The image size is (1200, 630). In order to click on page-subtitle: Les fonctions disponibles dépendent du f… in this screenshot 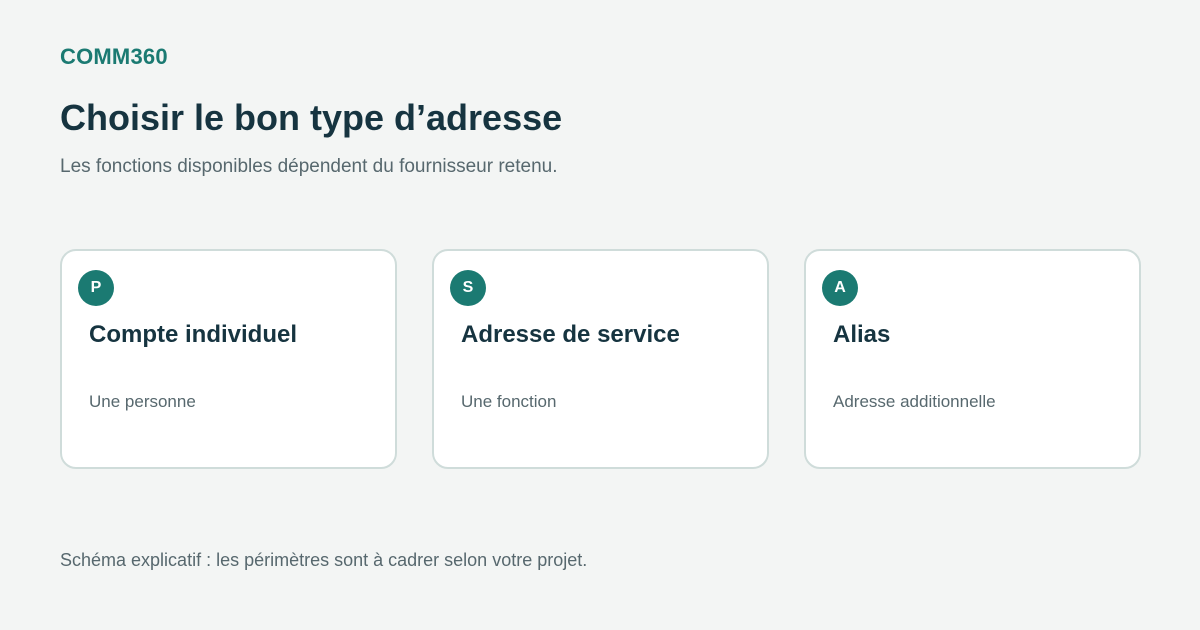, I will do `click(309, 166)`.